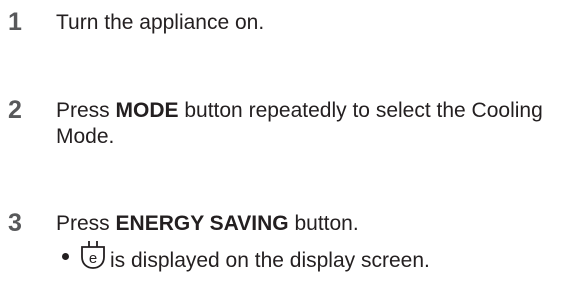  What do you see at coordinates (202, 223) in the screenshot?
I see `button-name: ENERGY SAVING` at bounding box center [202, 223].